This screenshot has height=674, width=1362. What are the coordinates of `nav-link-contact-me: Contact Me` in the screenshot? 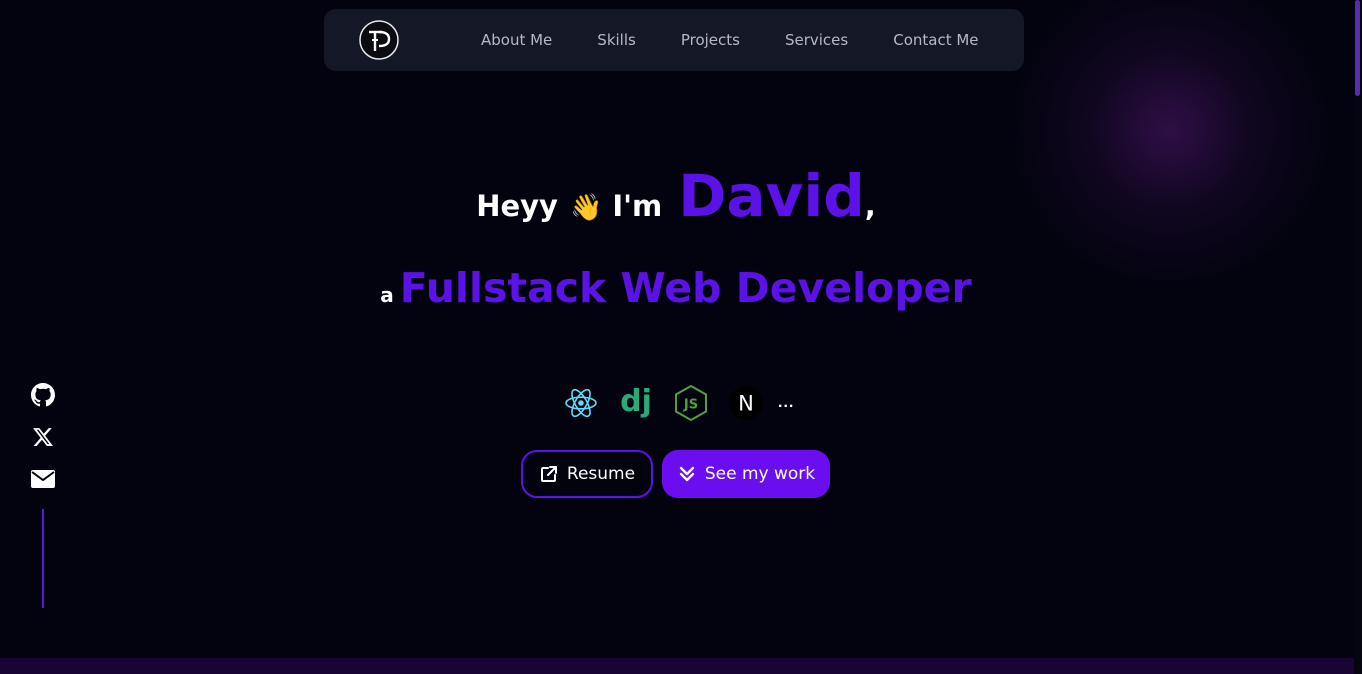 It's located at (935, 40).